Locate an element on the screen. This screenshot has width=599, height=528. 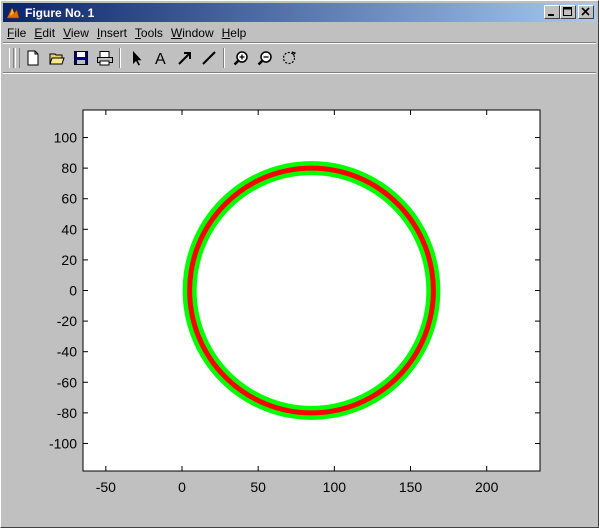
x-tick-label: 200 is located at coordinates (487, 487).